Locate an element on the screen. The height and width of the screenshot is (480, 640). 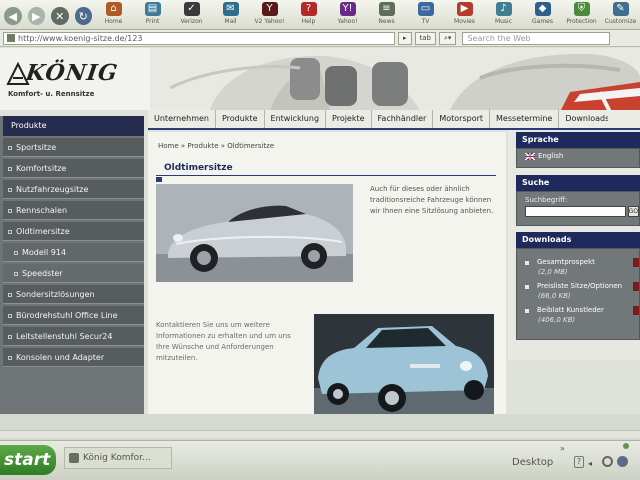
search-row: GO is located at coordinates (578, 210).